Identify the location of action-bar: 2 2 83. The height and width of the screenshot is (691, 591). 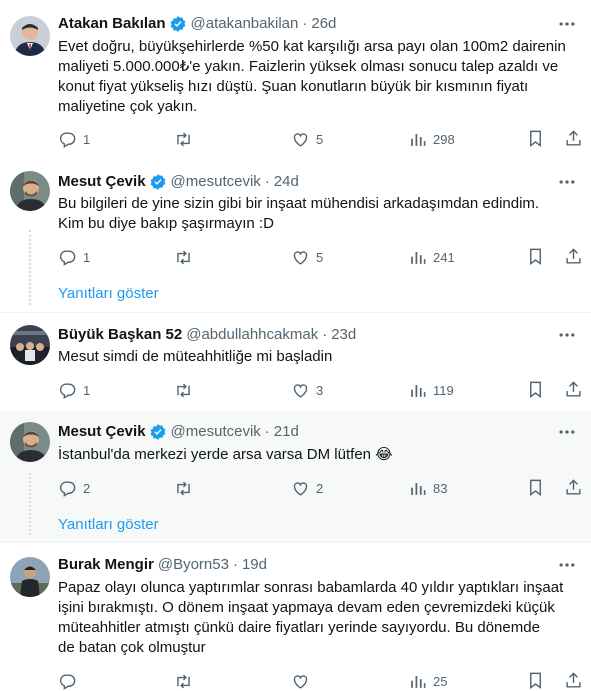
(320, 488).